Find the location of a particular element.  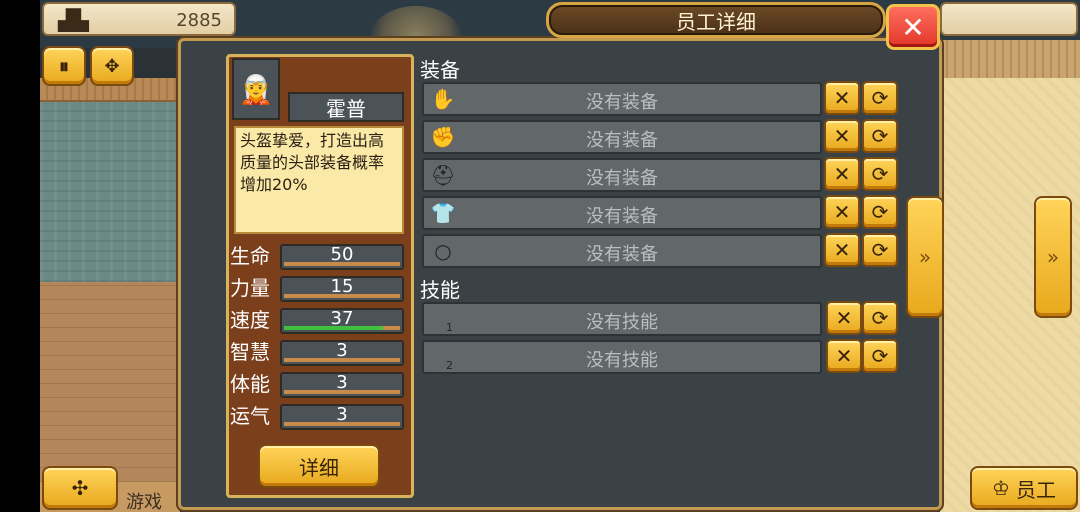

pause-icon: ⏸ is located at coordinates (64, 66).